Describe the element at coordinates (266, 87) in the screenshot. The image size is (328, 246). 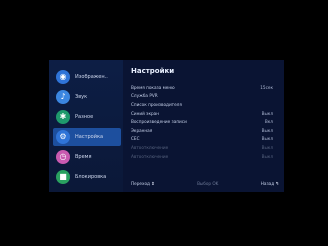
I see `row-value: 15сек` at that location.